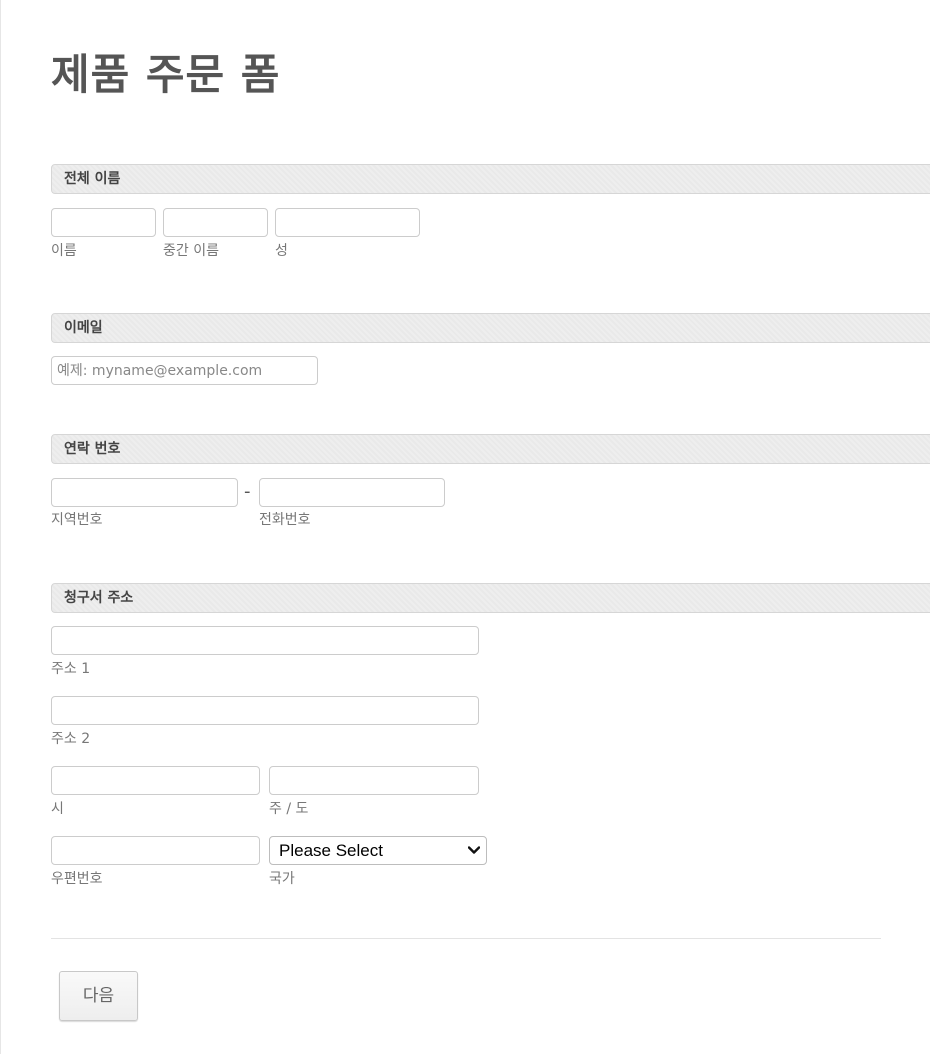 The image size is (930, 1054). Describe the element at coordinates (466, 938) in the screenshot. I see `form-divider` at that location.